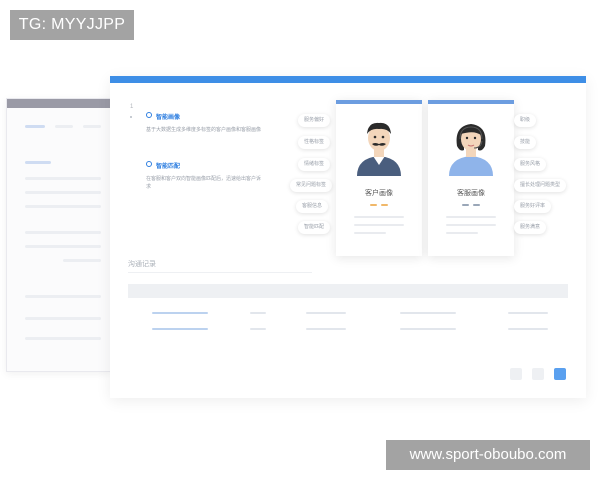 The width and height of the screenshot is (600, 480). I want to click on tag-right-5: 服务满意, so click(530, 227).